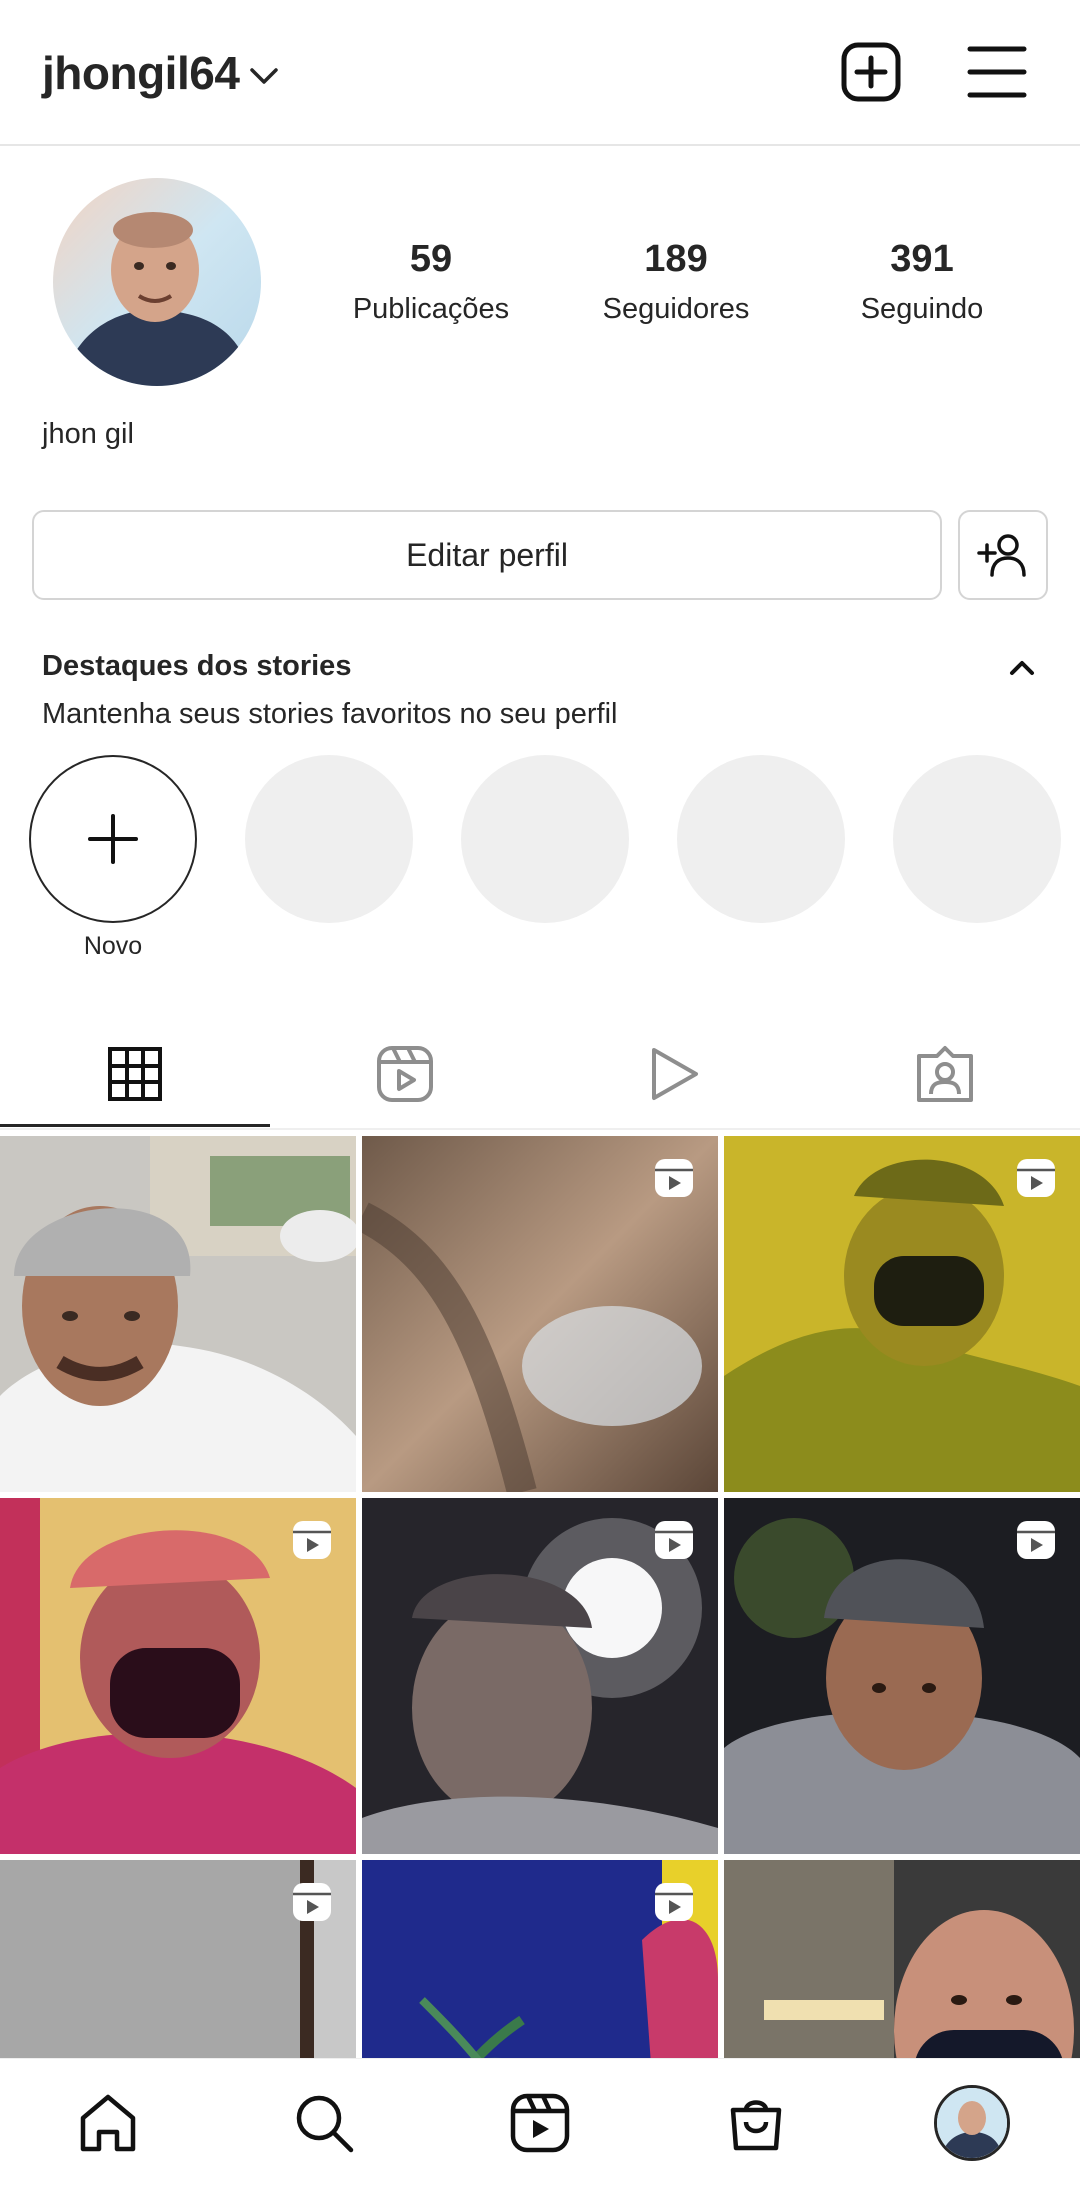  I want to click on username-title: jhongil64, so click(141, 73).